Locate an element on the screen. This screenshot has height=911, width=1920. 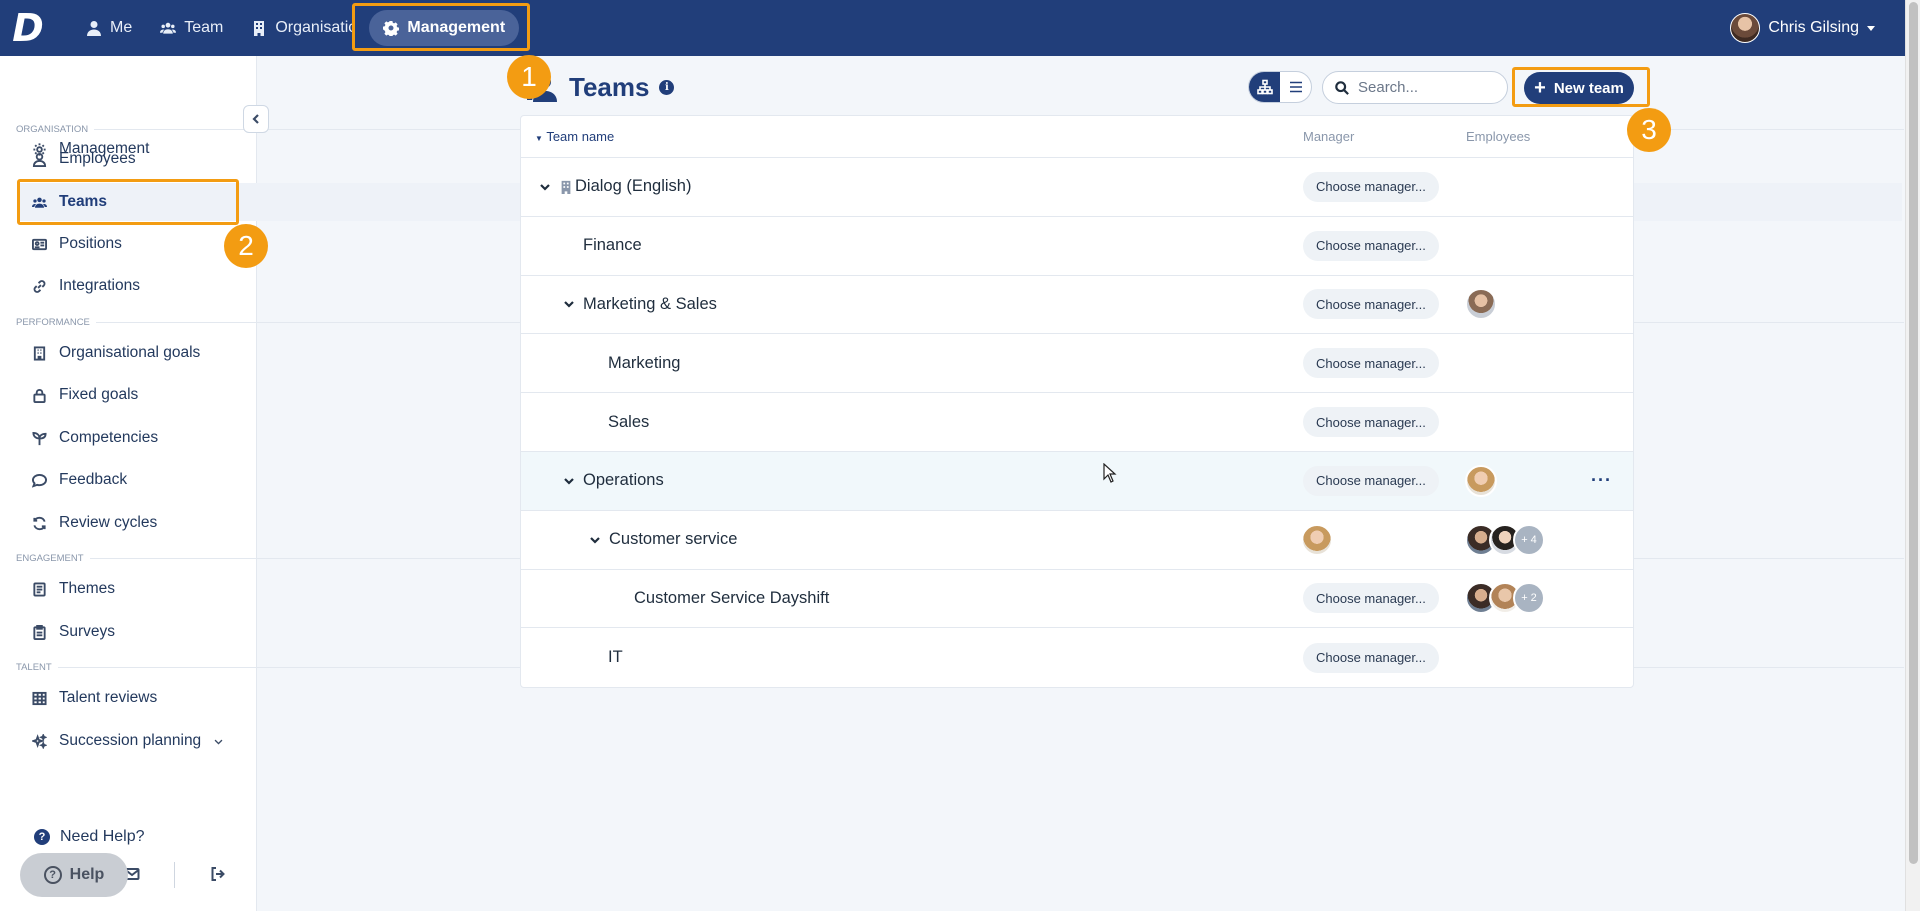
lock-icon is located at coordinates (39, 395).